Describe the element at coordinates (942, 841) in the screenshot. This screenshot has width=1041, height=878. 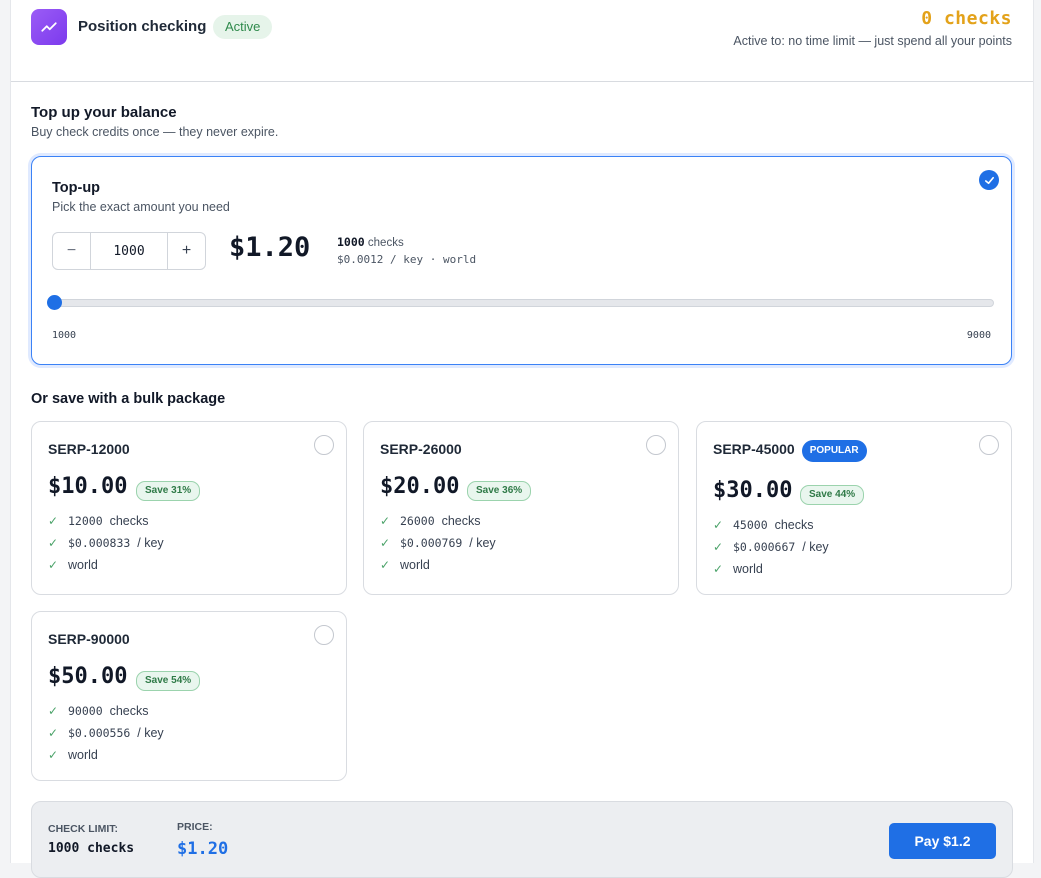
I see `pay-button: Pay $1.2` at that location.